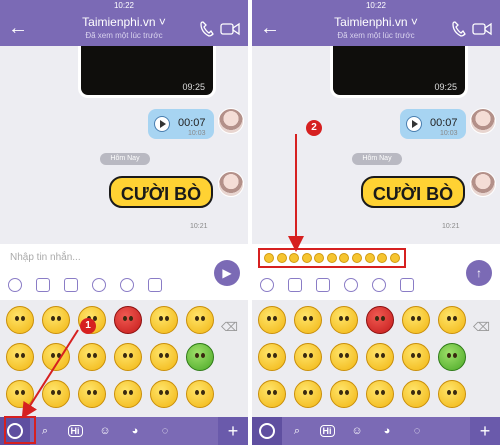 The image size is (500, 445). What do you see at coordinates (88, 326) in the screenshot?
I see `step-marker-1: 1` at bounding box center [88, 326].